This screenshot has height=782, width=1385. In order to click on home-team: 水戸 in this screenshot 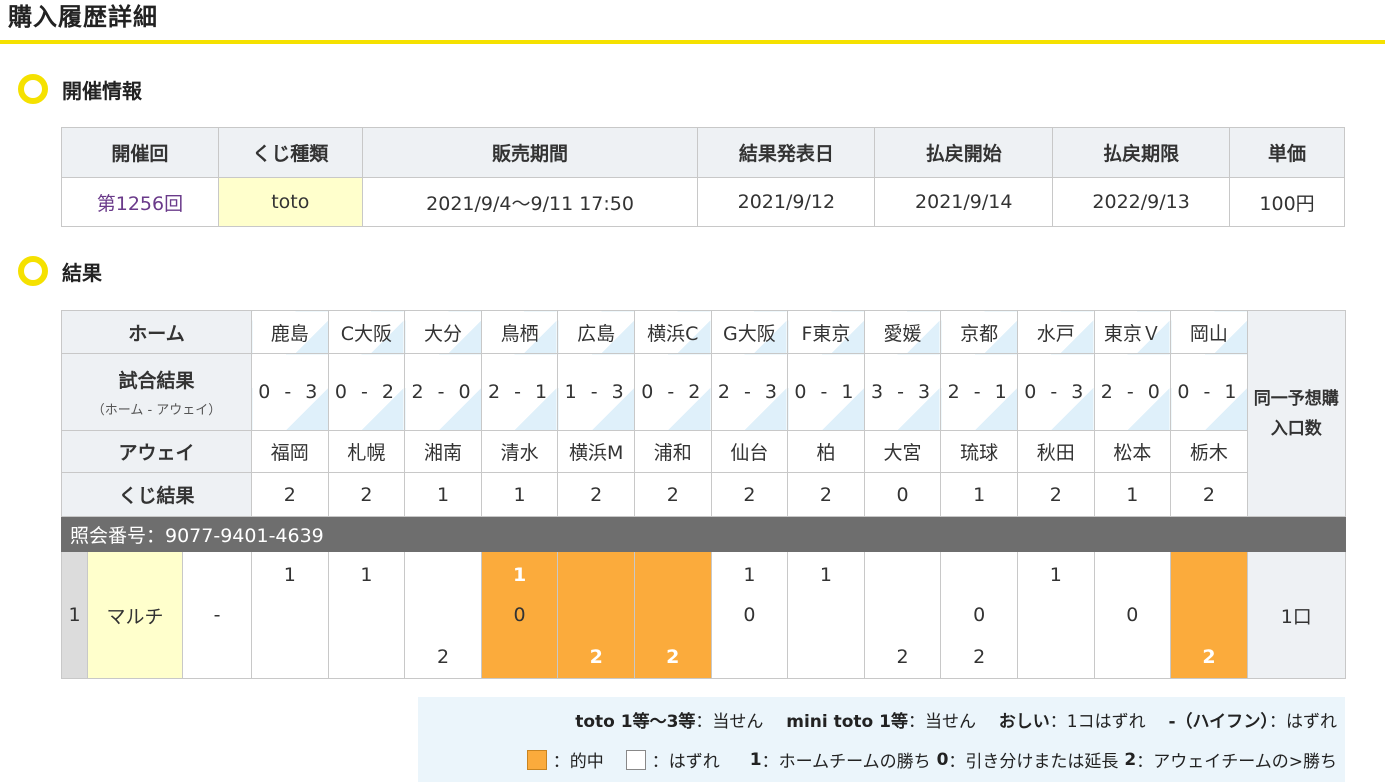, I will do `click(1055, 332)`.